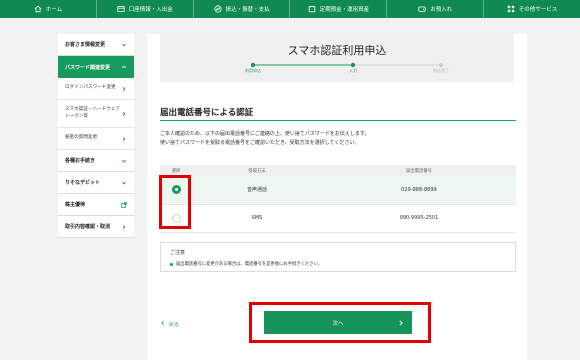 This screenshot has width=580, height=360. I want to click on sidebar-item-label: りそなデビット, so click(83, 183).